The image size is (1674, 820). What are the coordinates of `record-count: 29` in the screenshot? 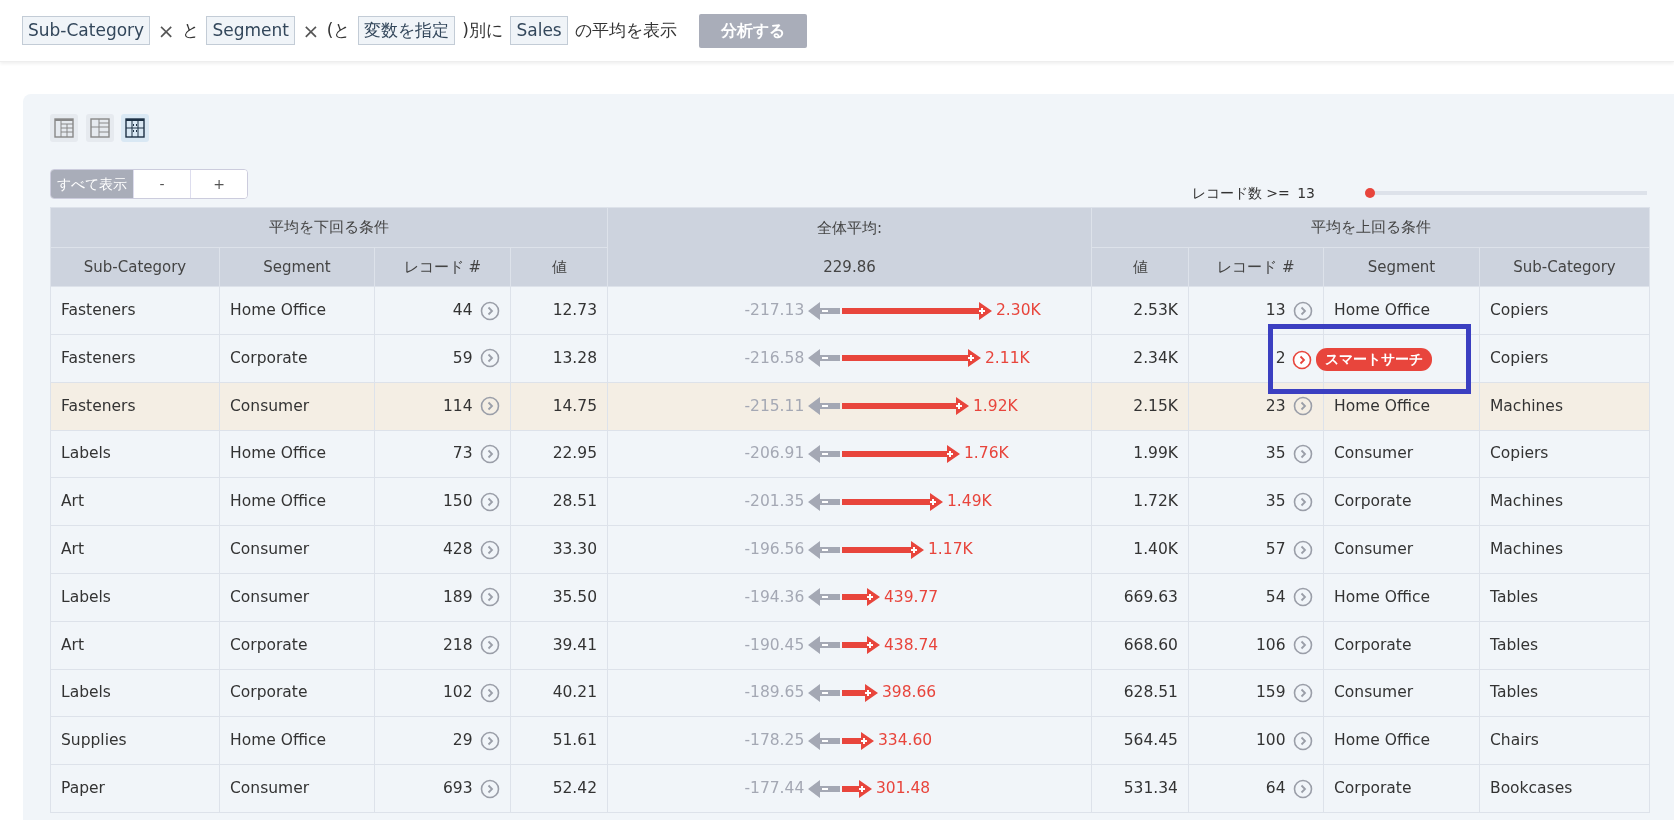 It's located at (462, 741).